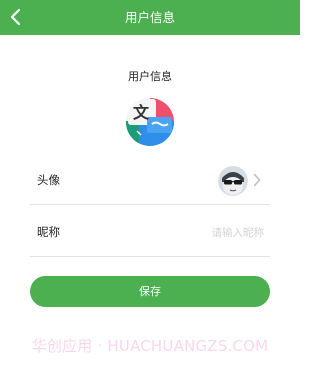  Describe the element at coordinates (150, 76) in the screenshot. I see `section-title: 用户信息` at that location.